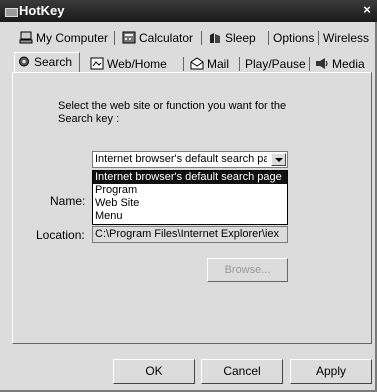  I want to click on cancel-button: Cancel, so click(242, 371).